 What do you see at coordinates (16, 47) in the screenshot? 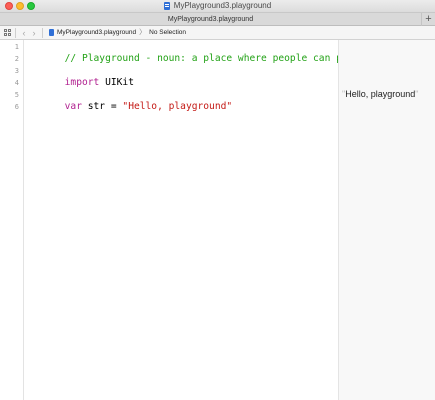
I see `line-number: 1` at bounding box center [16, 47].